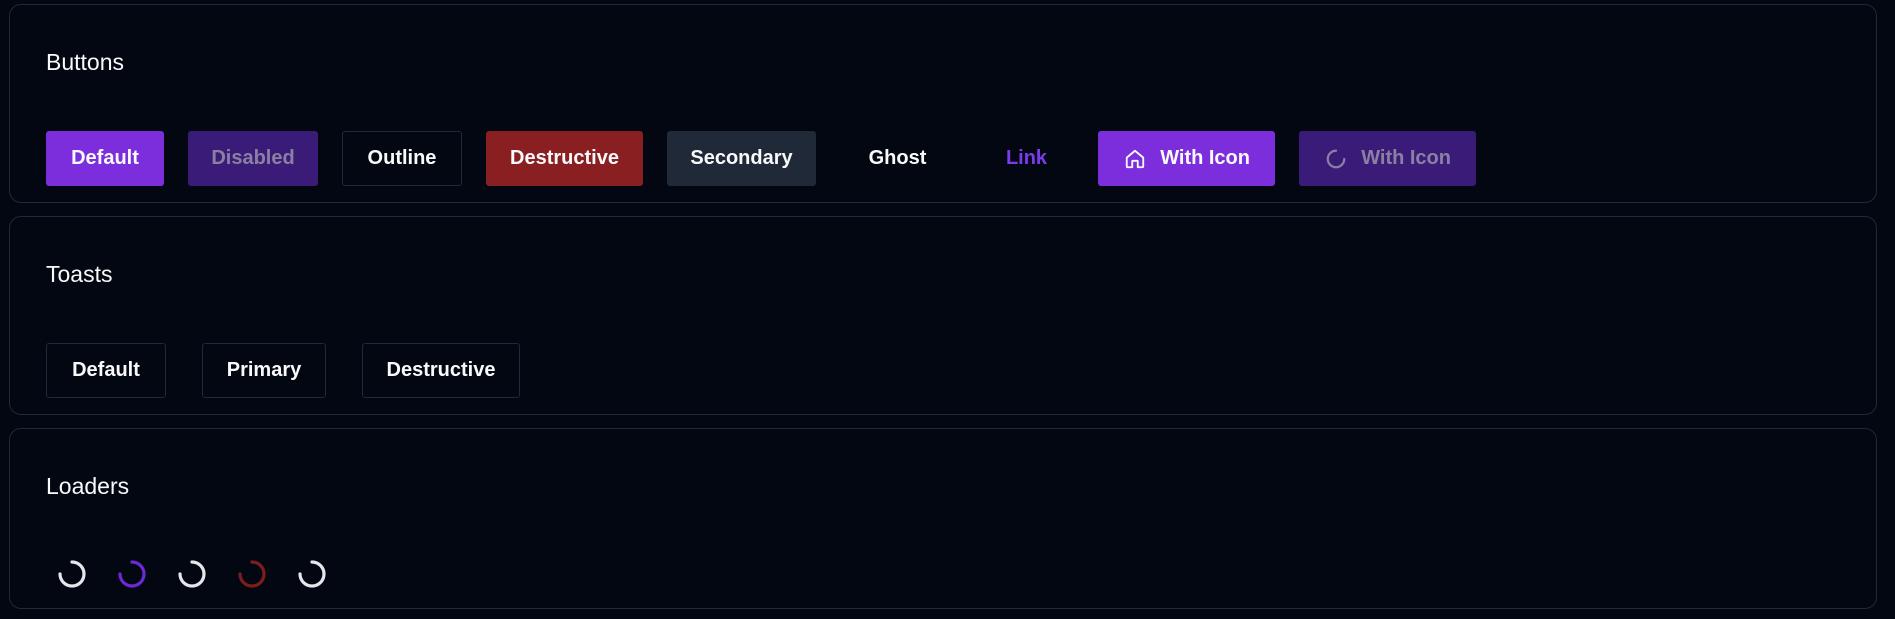  What do you see at coordinates (106, 370) in the screenshot?
I see `toast-default-button: Default` at bounding box center [106, 370].